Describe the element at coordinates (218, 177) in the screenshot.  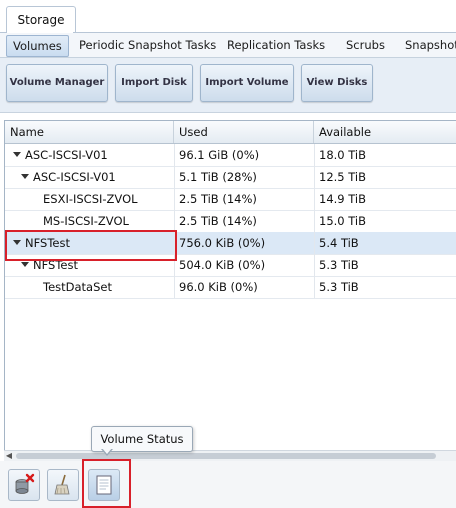
I see `row-used: 5.1 TiB (28%)` at that location.